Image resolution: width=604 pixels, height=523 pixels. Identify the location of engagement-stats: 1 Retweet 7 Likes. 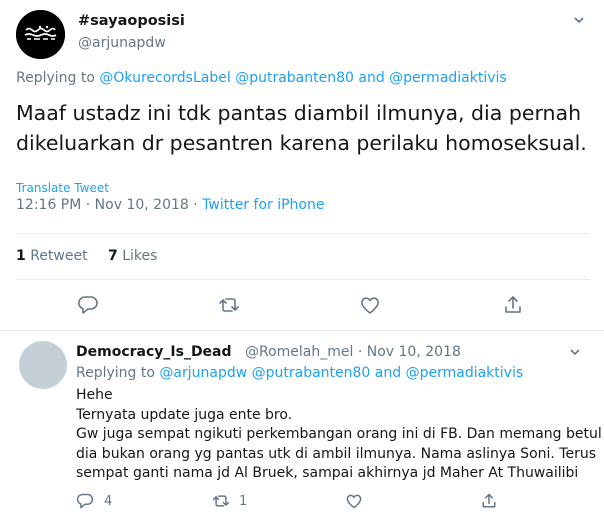
(86, 256).